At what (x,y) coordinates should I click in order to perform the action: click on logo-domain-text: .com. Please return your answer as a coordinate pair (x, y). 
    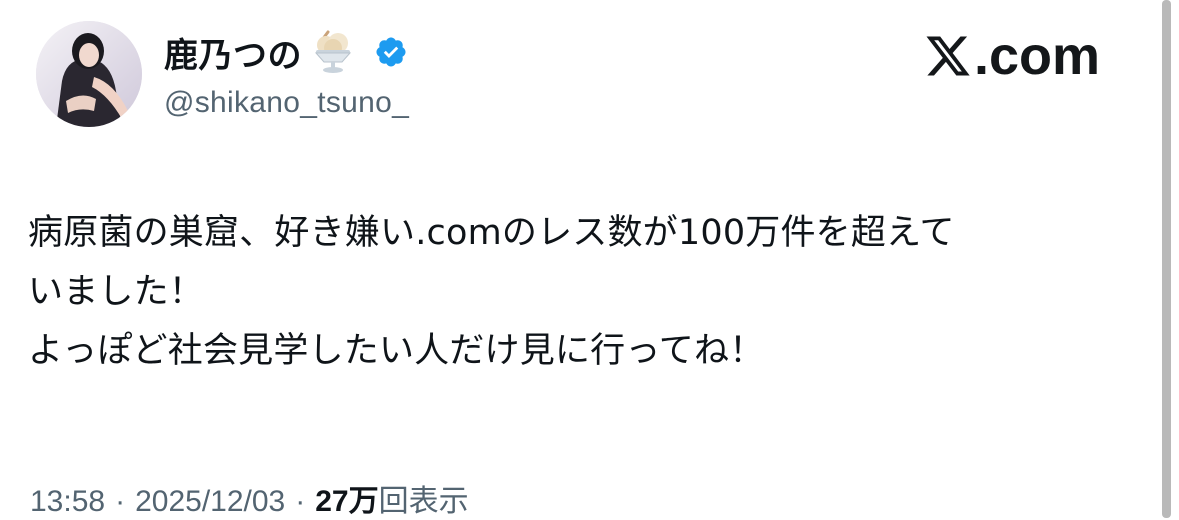
    Looking at the image, I should click on (1037, 56).